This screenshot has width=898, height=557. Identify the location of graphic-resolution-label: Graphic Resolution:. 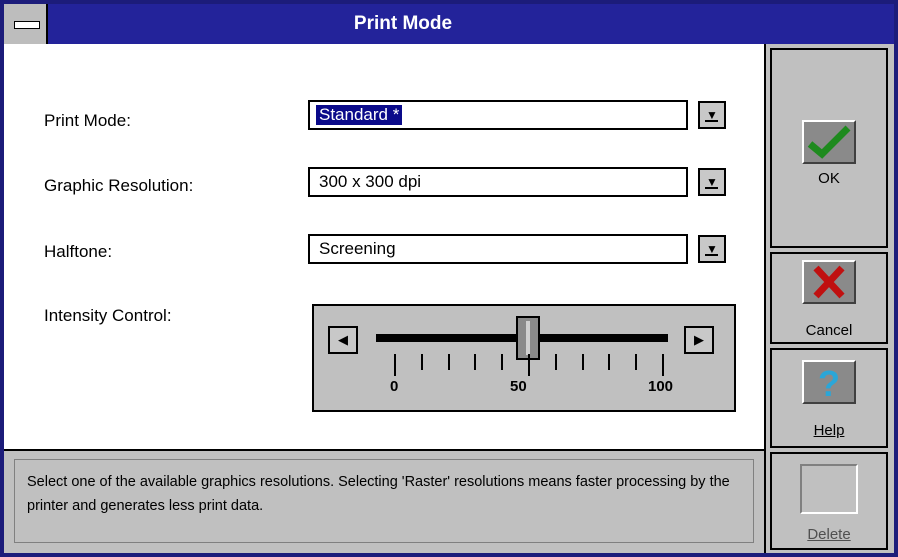
(119, 185).